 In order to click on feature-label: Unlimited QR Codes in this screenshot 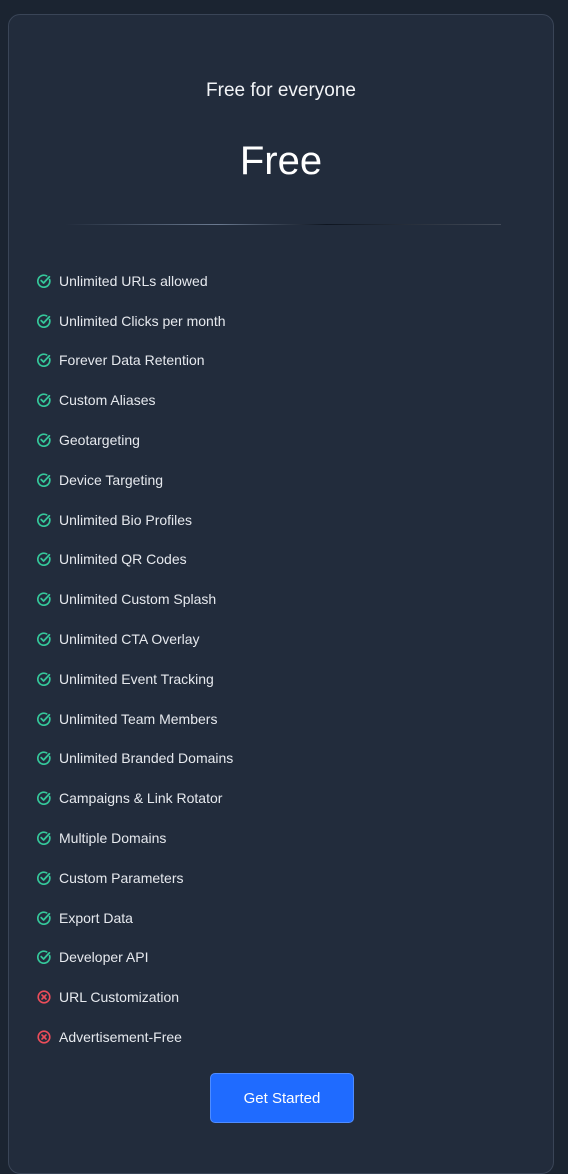, I will do `click(123, 559)`.